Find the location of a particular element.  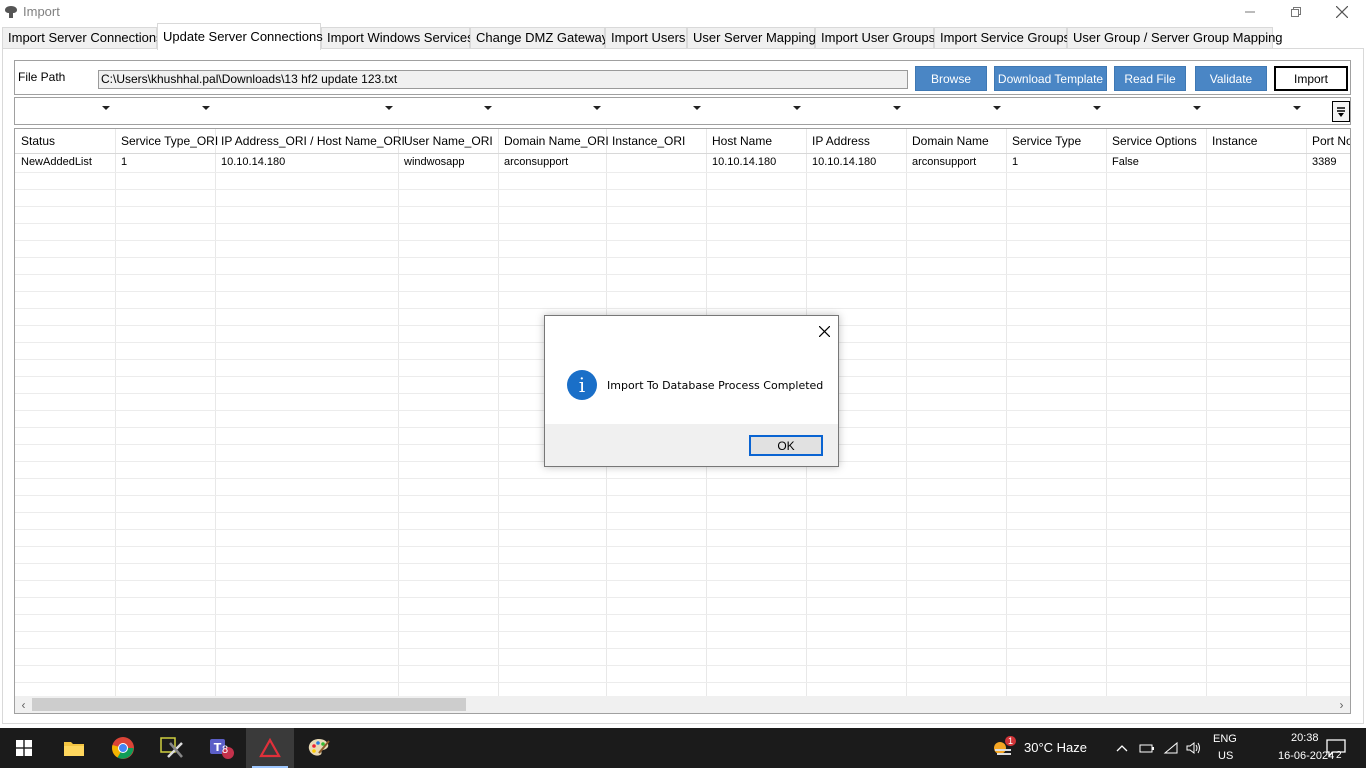

window-title: Import is located at coordinates (41, 11).